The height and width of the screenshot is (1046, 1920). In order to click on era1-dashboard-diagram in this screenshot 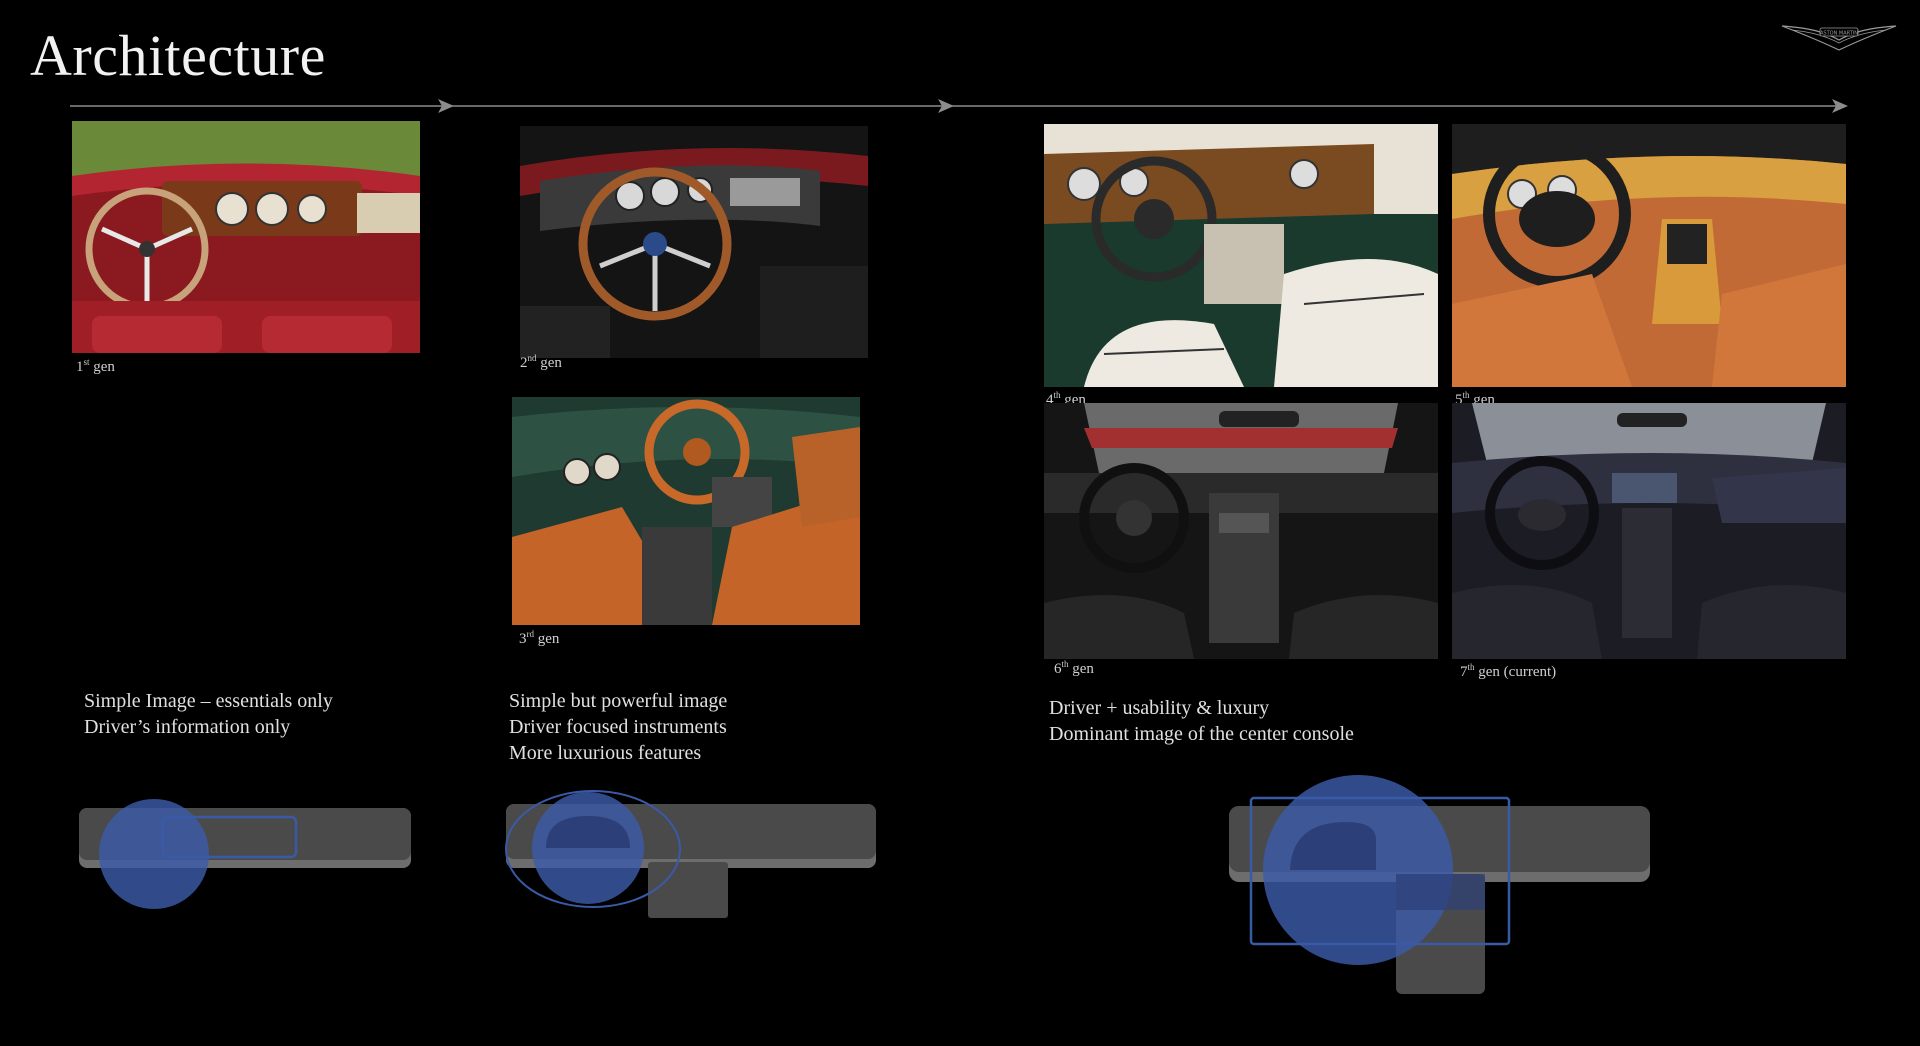, I will do `click(245, 854)`.